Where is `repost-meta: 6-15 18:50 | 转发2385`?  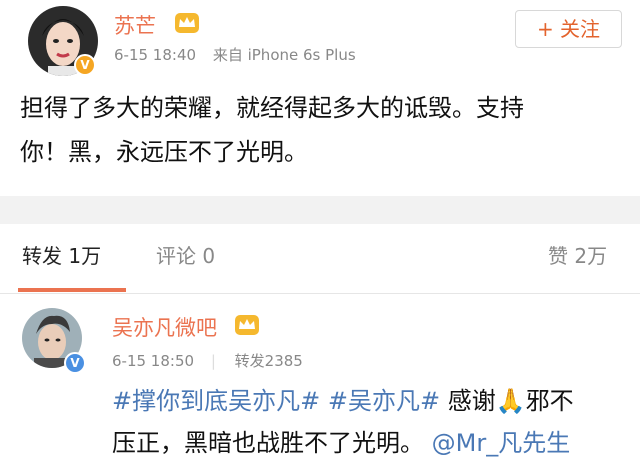
repost-meta: 6-15 18:50 | 转发2385 is located at coordinates (213, 360).